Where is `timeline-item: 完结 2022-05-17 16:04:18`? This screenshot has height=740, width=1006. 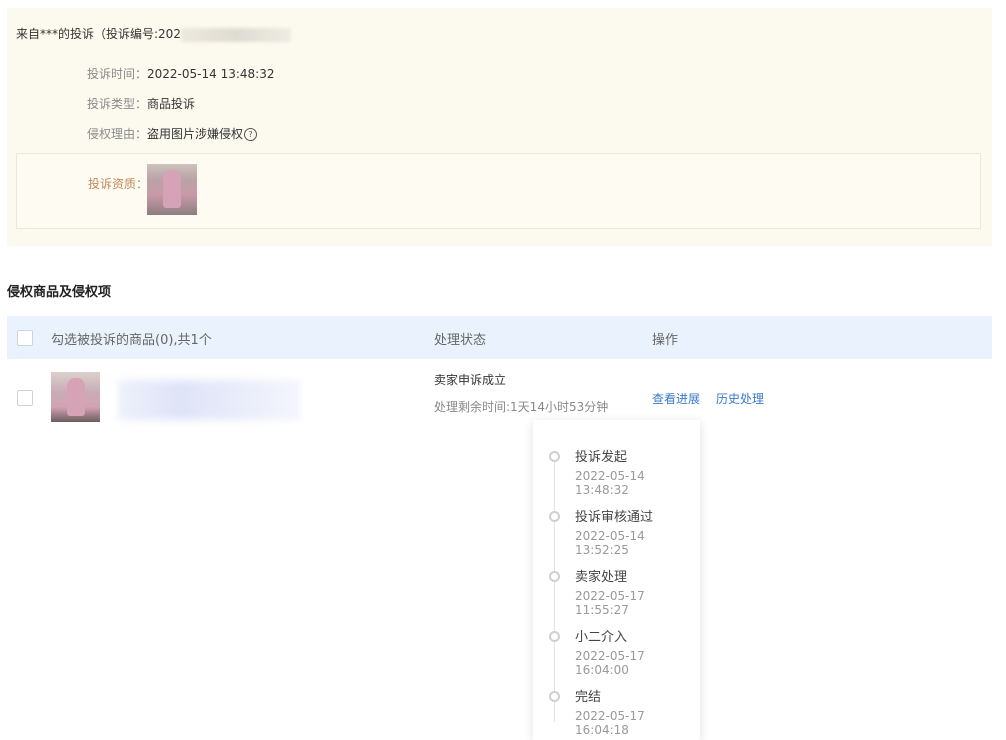
timeline-item: 完结 2022-05-17 16:04:18 is located at coordinates (616, 710).